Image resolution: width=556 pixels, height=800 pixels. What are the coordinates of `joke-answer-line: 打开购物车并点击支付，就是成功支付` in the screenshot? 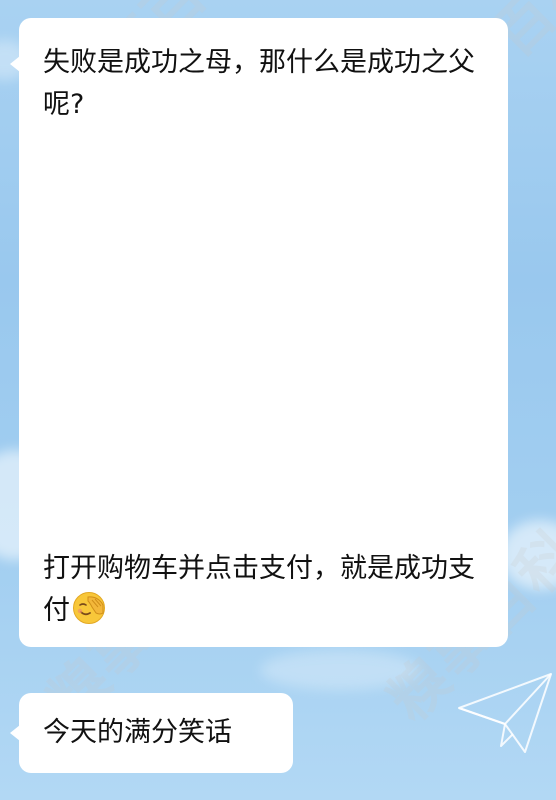 It's located at (262, 590).